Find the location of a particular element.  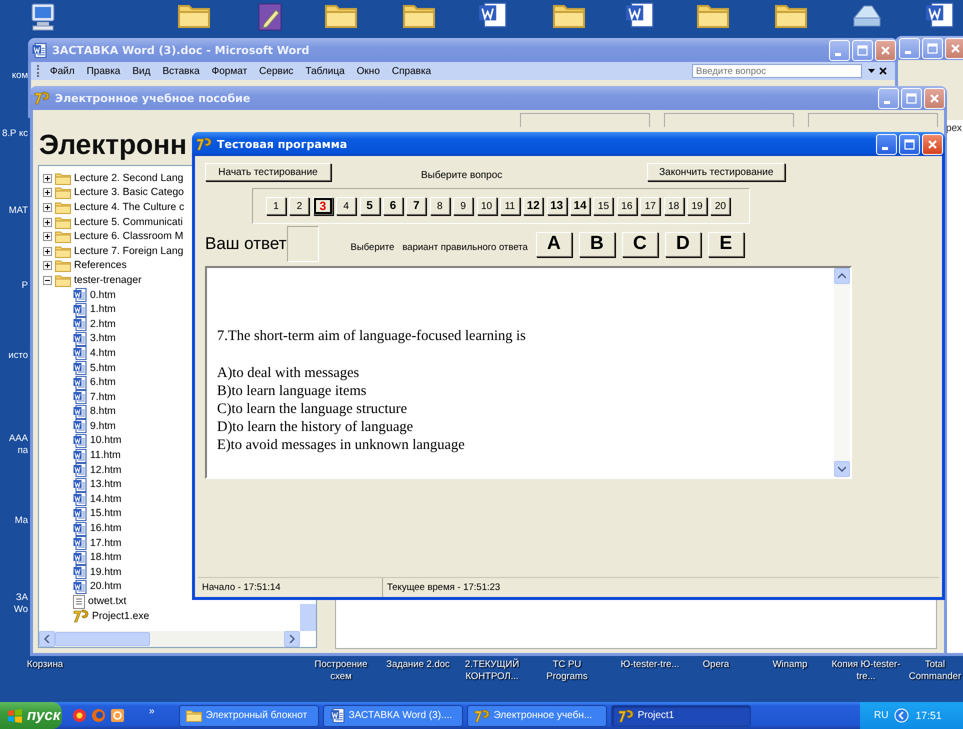

icon-label: Р is located at coordinates (14, 286).